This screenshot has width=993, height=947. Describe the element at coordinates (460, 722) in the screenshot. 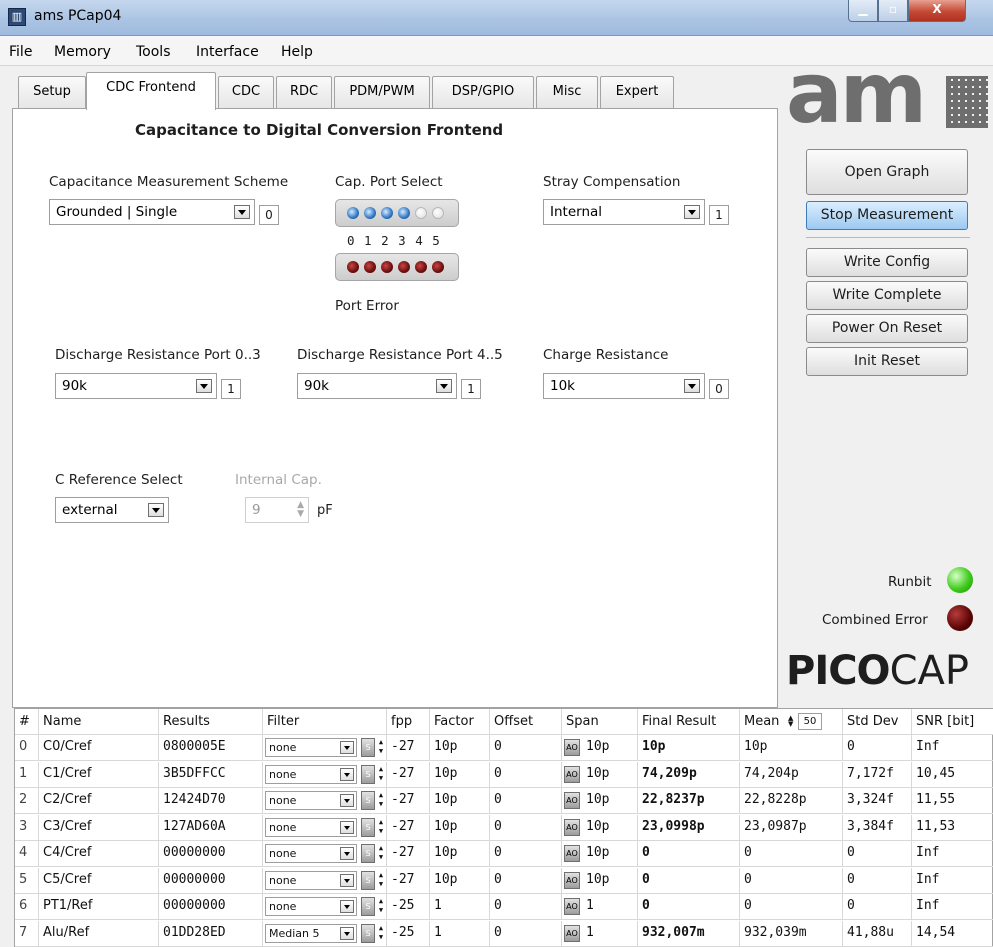

I see `column-header-factor: Factor` at that location.